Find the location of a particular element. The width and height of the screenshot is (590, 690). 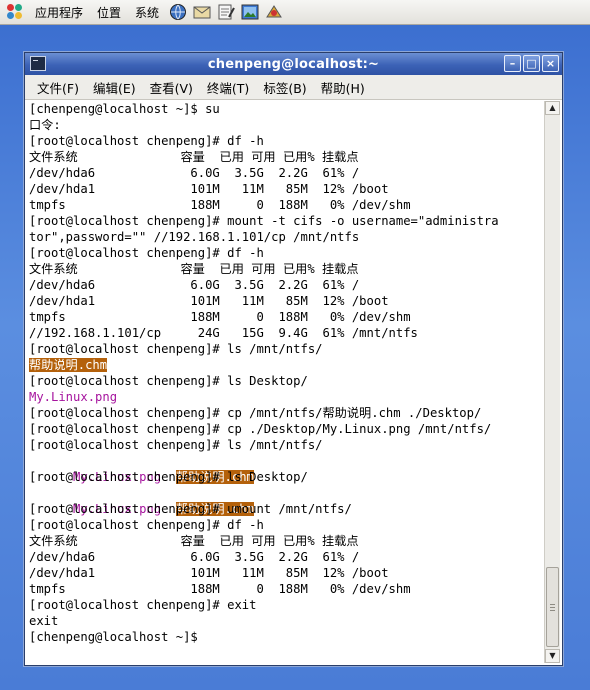

menu-view: 查看(V) is located at coordinates (171, 87).